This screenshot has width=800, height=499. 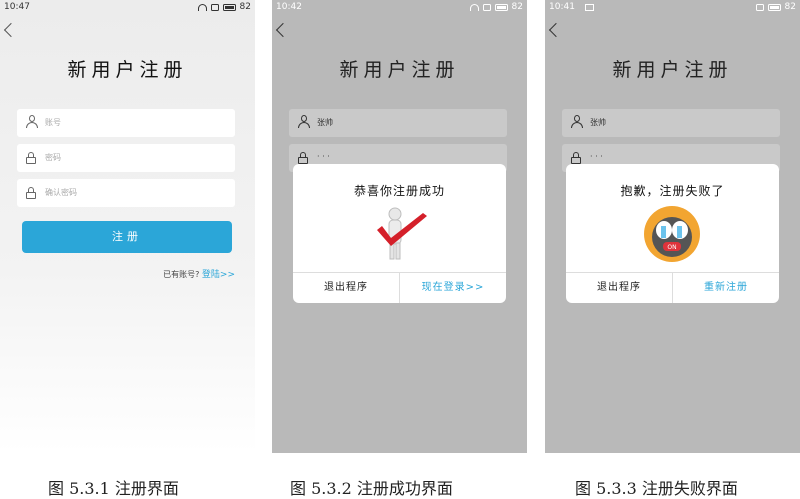 I want to click on message-icon, so click(x=589, y=7).